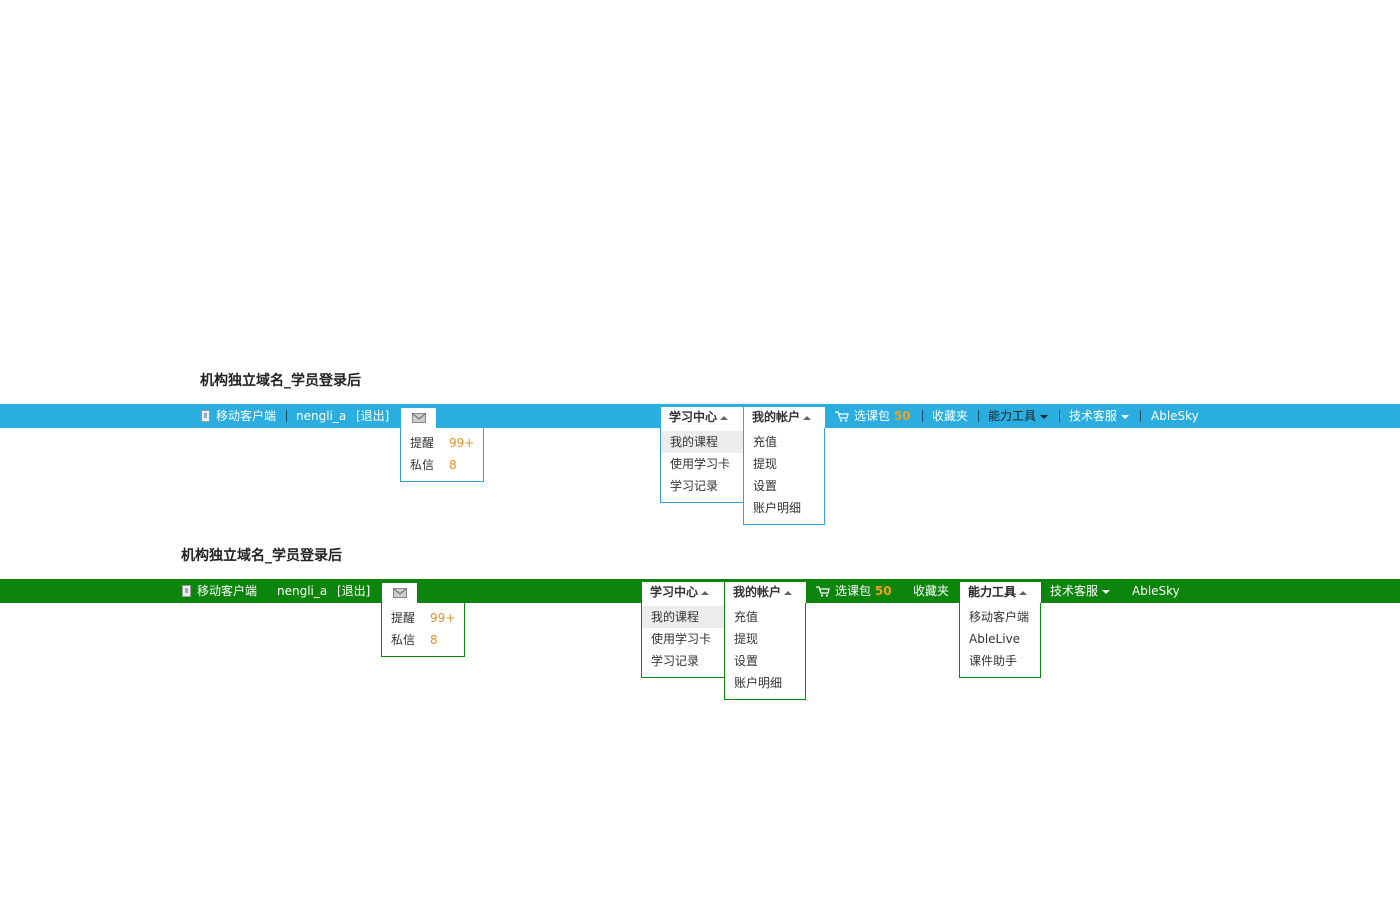  Describe the element at coordinates (1000, 661) in the screenshot. I see `tools-item-courseware: 课件助手` at that location.